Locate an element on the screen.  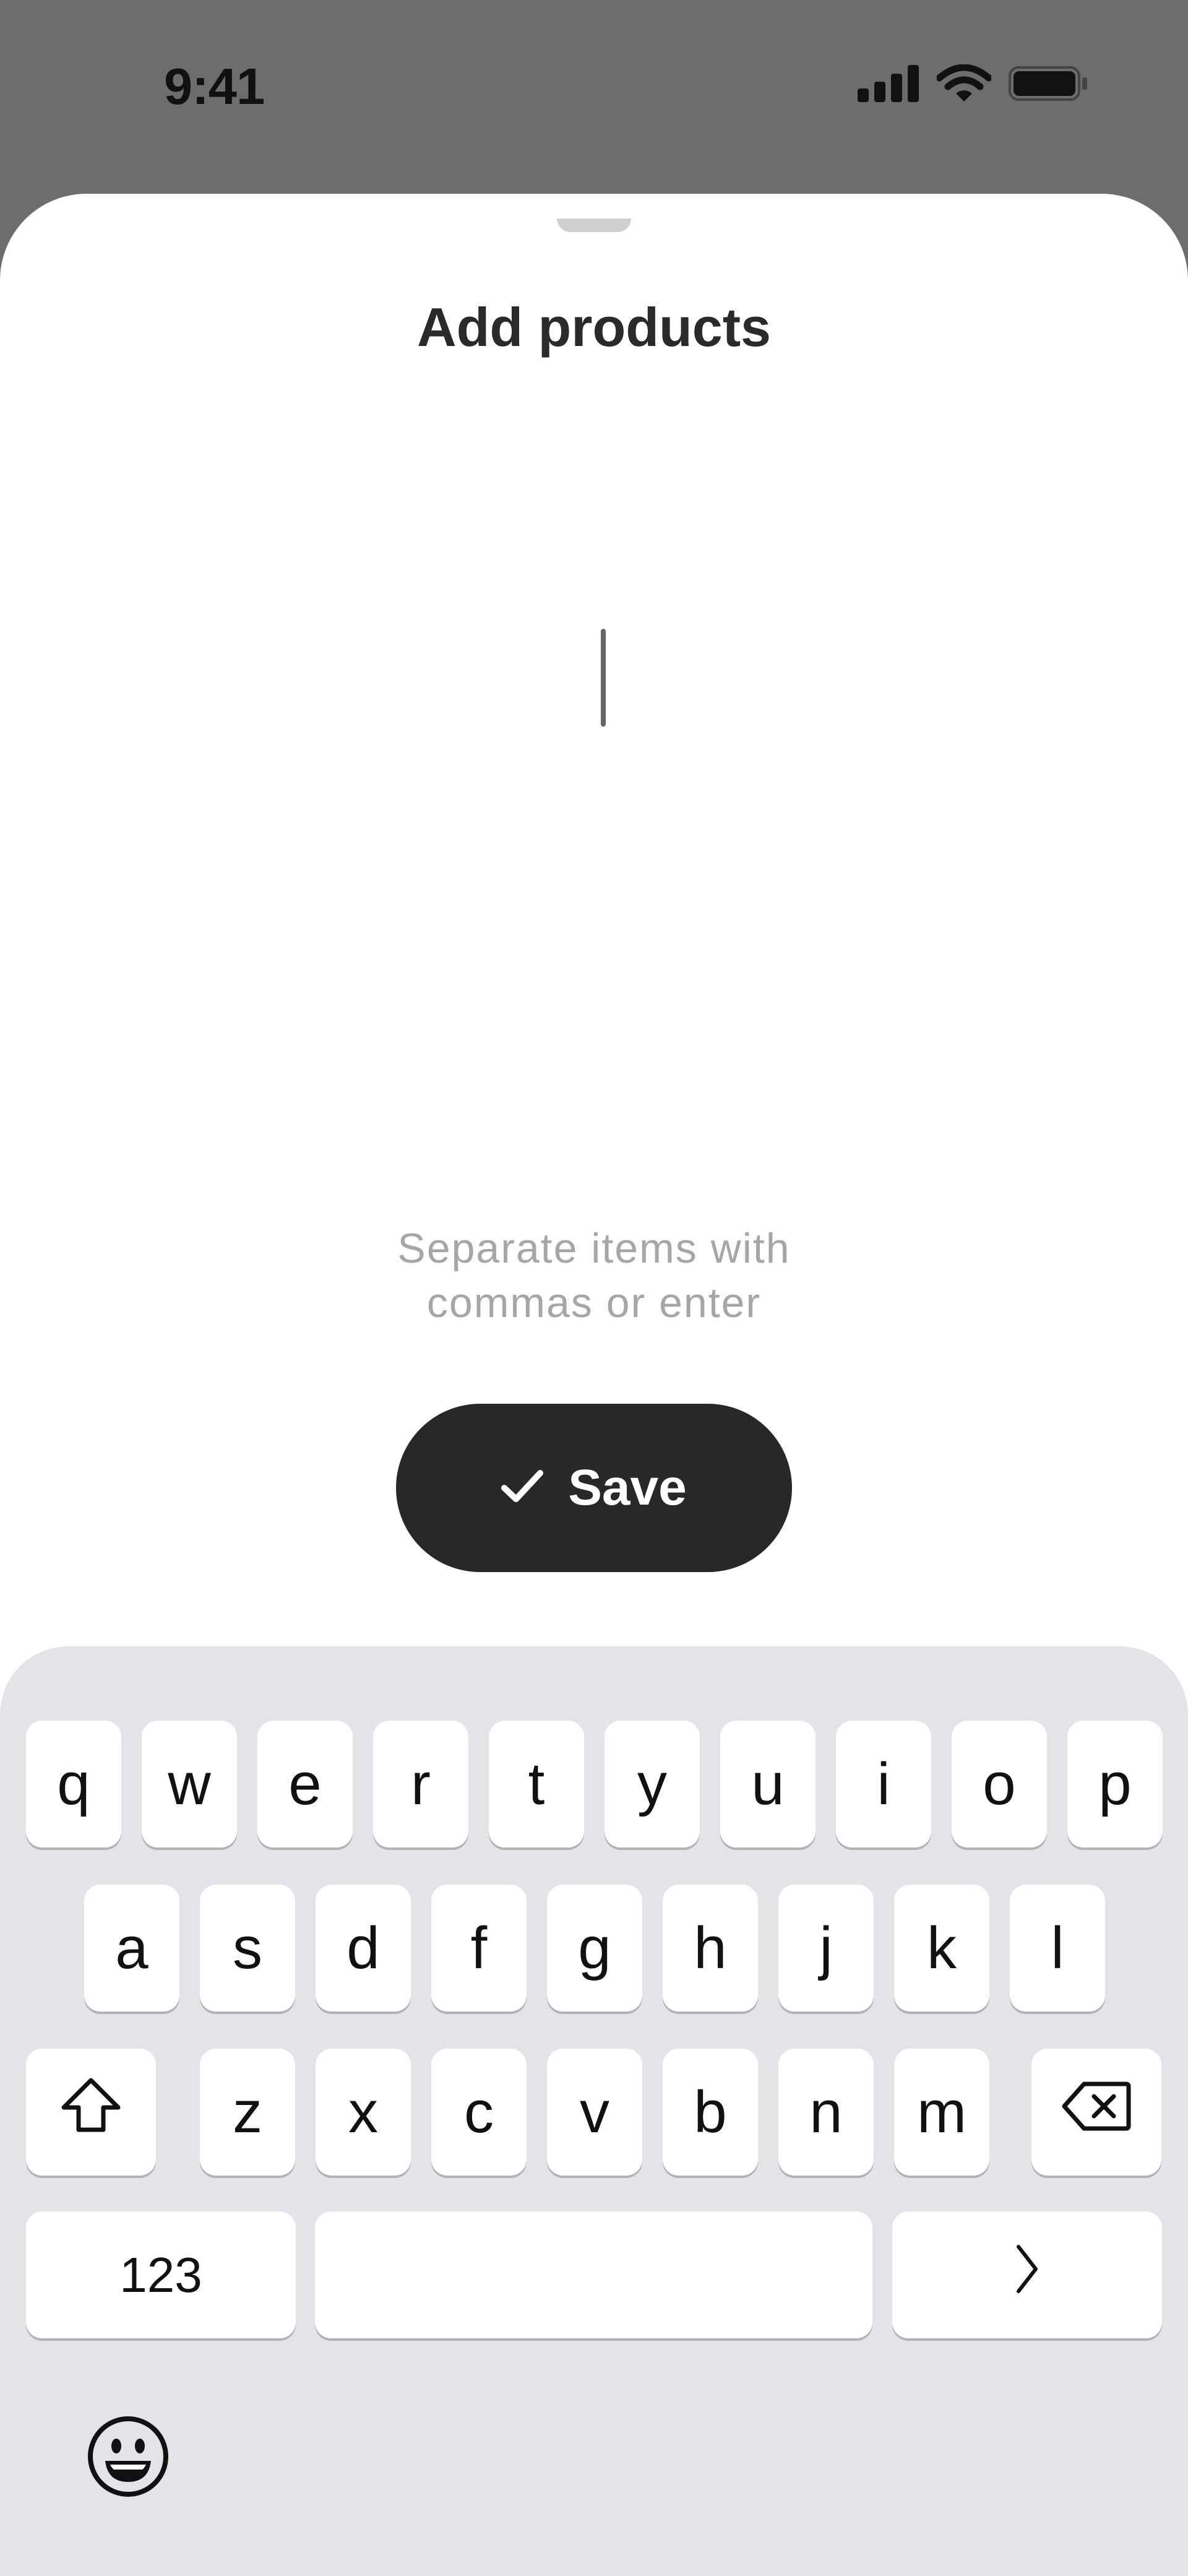
text-input-caret is located at coordinates (603, 678).